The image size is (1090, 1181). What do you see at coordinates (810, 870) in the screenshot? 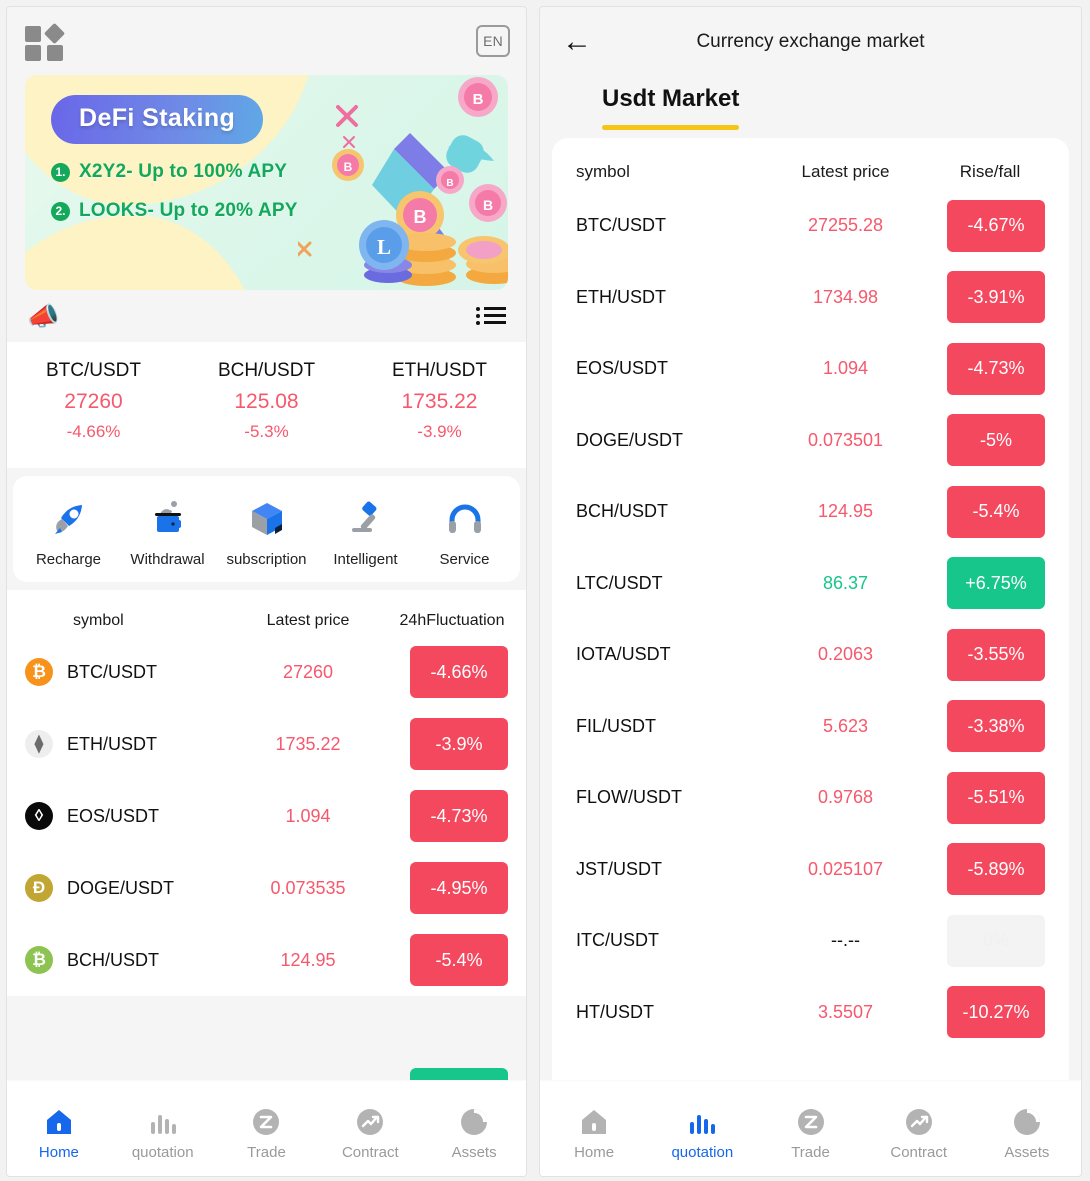
I see `table-row: JST/USDT 0.025107 -5.89%` at bounding box center [810, 870].